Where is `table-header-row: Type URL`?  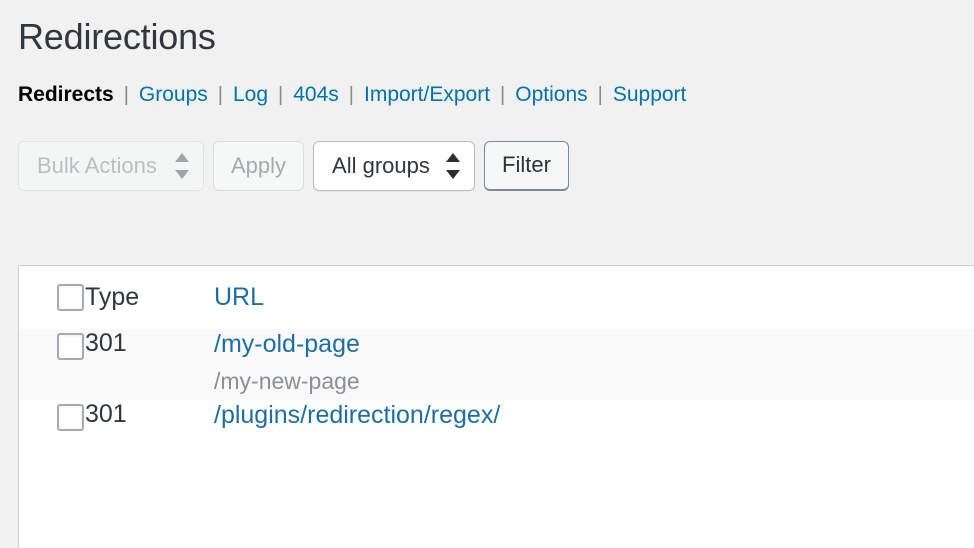
table-header-row: Type URL is located at coordinates (496, 297).